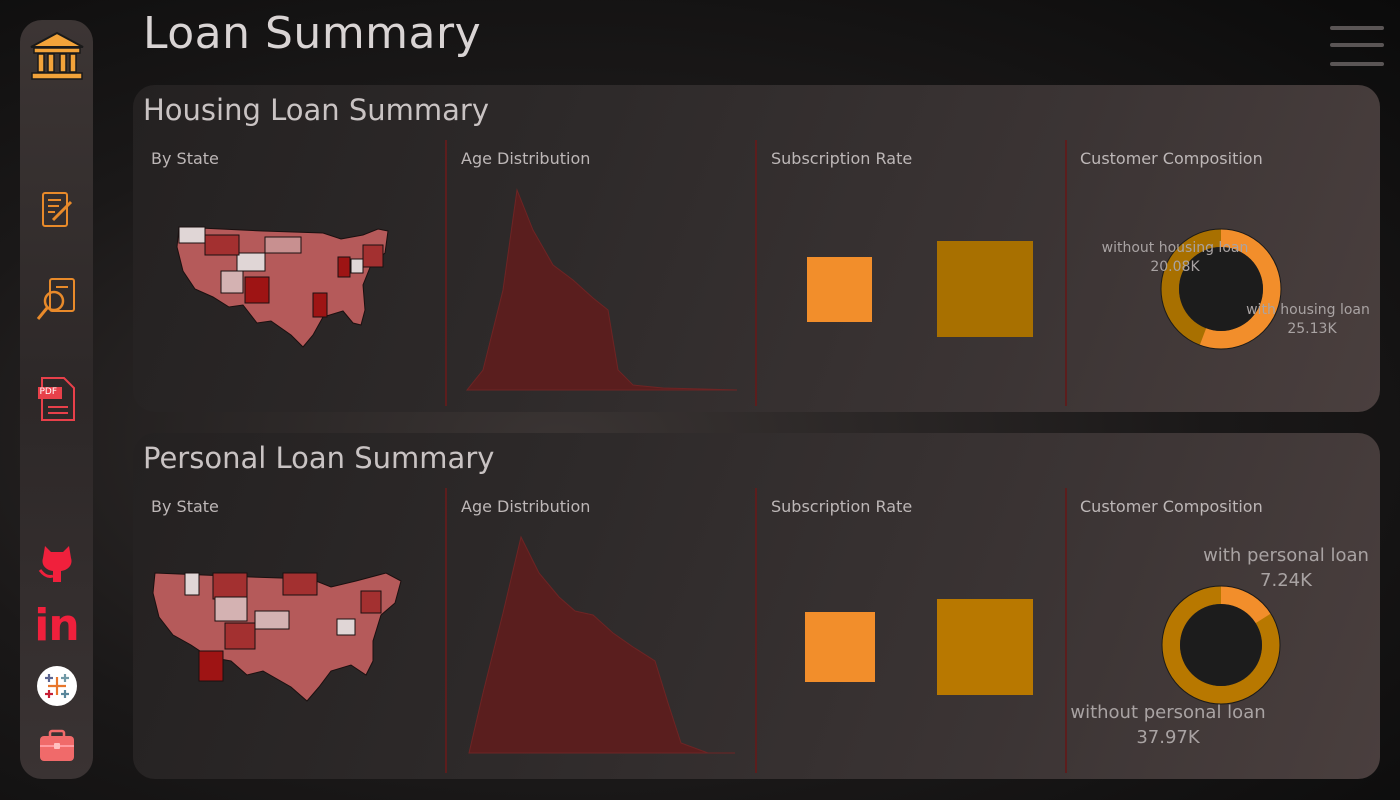 The image size is (1400, 800). Describe the element at coordinates (1175, 248) in the screenshot. I see `donut-label-text: without housing loan` at that location.